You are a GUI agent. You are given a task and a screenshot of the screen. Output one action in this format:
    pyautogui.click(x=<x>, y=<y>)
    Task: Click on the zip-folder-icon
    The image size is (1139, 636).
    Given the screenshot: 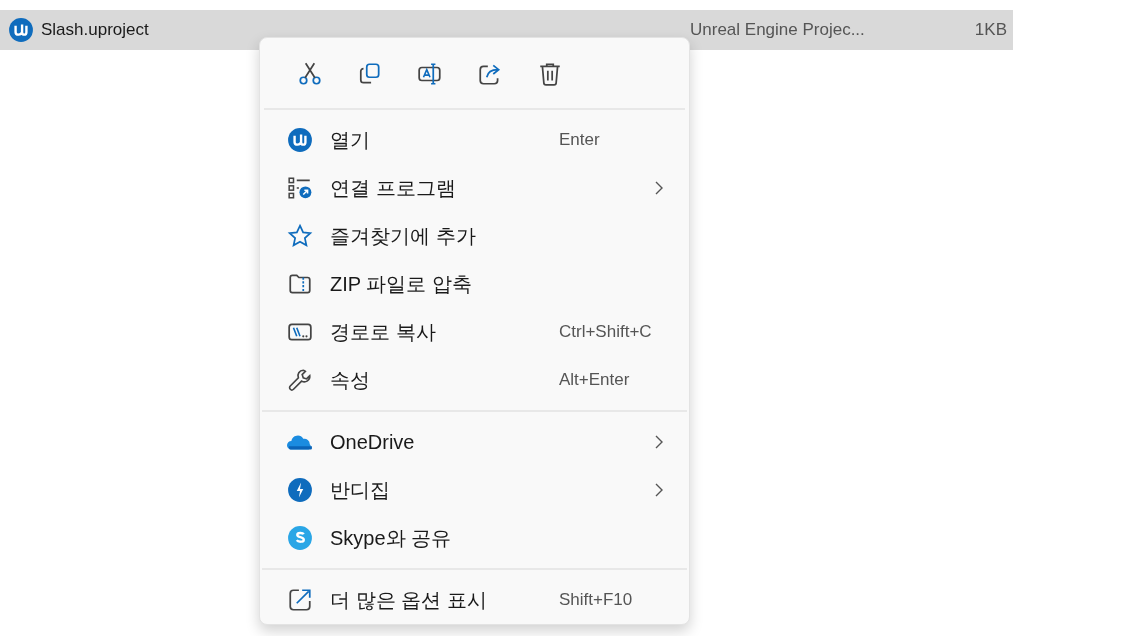 What is the action you would take?
    pyautogui.click(x=300, y=284)
    